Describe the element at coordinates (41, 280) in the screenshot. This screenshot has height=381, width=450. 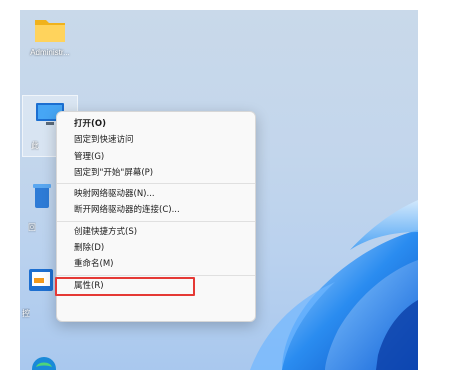
I see `control-panel-icon` at that location.